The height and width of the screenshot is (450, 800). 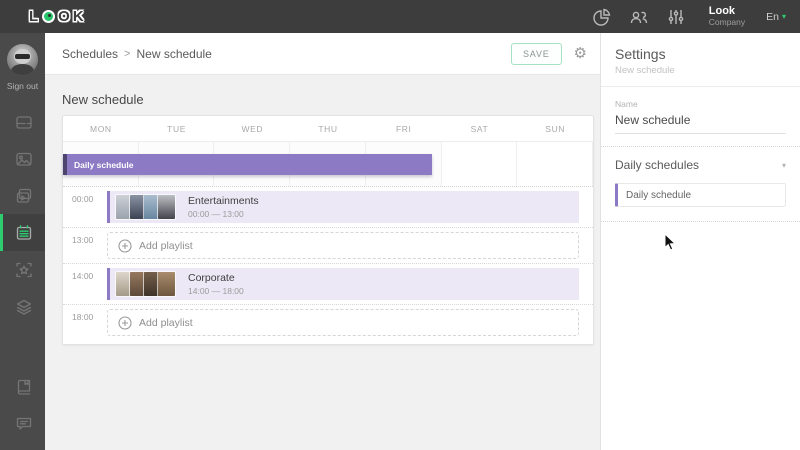 I want to click on timeline-row: 00:00 Entertainments 00:00 — 13:00, so click(x=328, y=207).